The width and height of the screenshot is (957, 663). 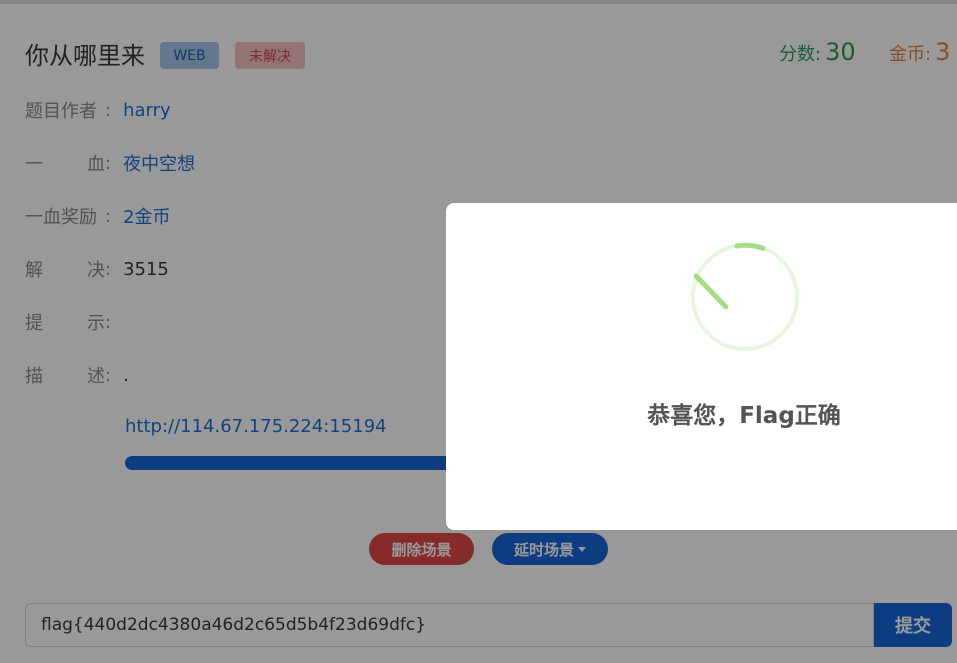 I want to click on success-spinner-icon, so click(x=745, y=296).